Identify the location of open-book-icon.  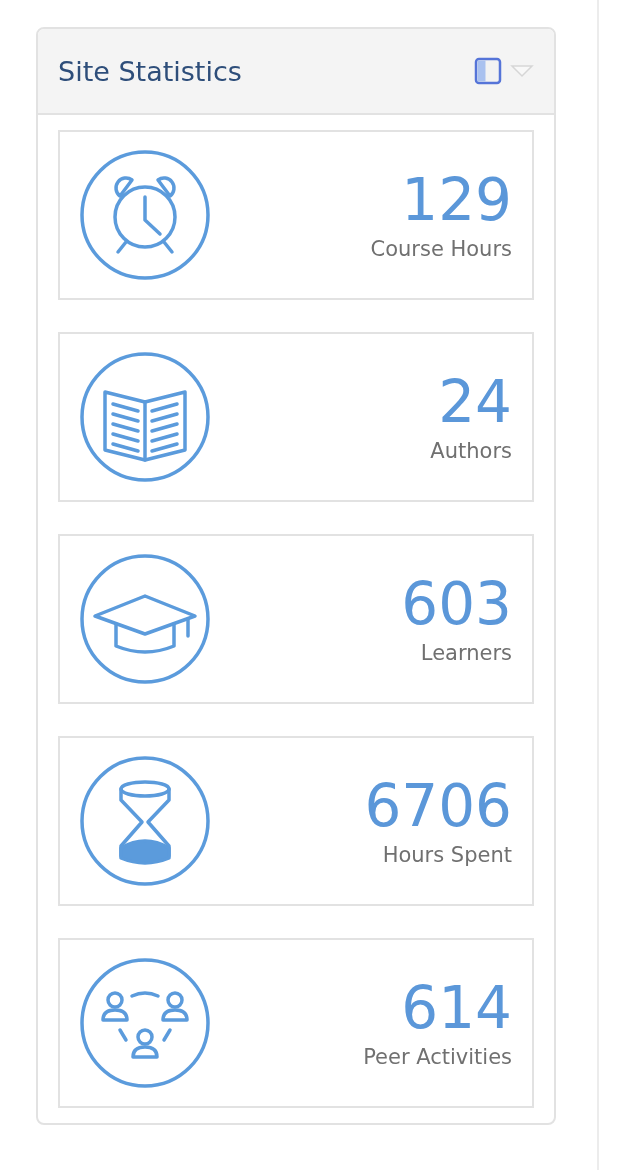
(145, 417).